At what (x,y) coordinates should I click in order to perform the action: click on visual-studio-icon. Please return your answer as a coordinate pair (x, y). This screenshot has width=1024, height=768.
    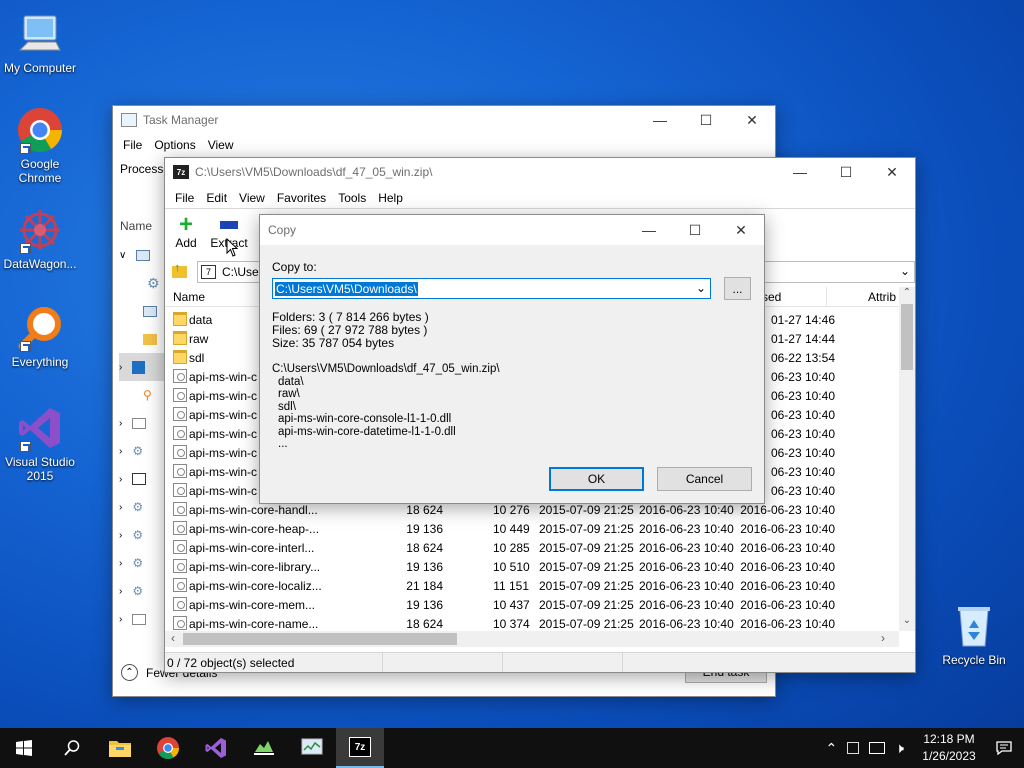
    Looking at the image, I should click on (40, 428).